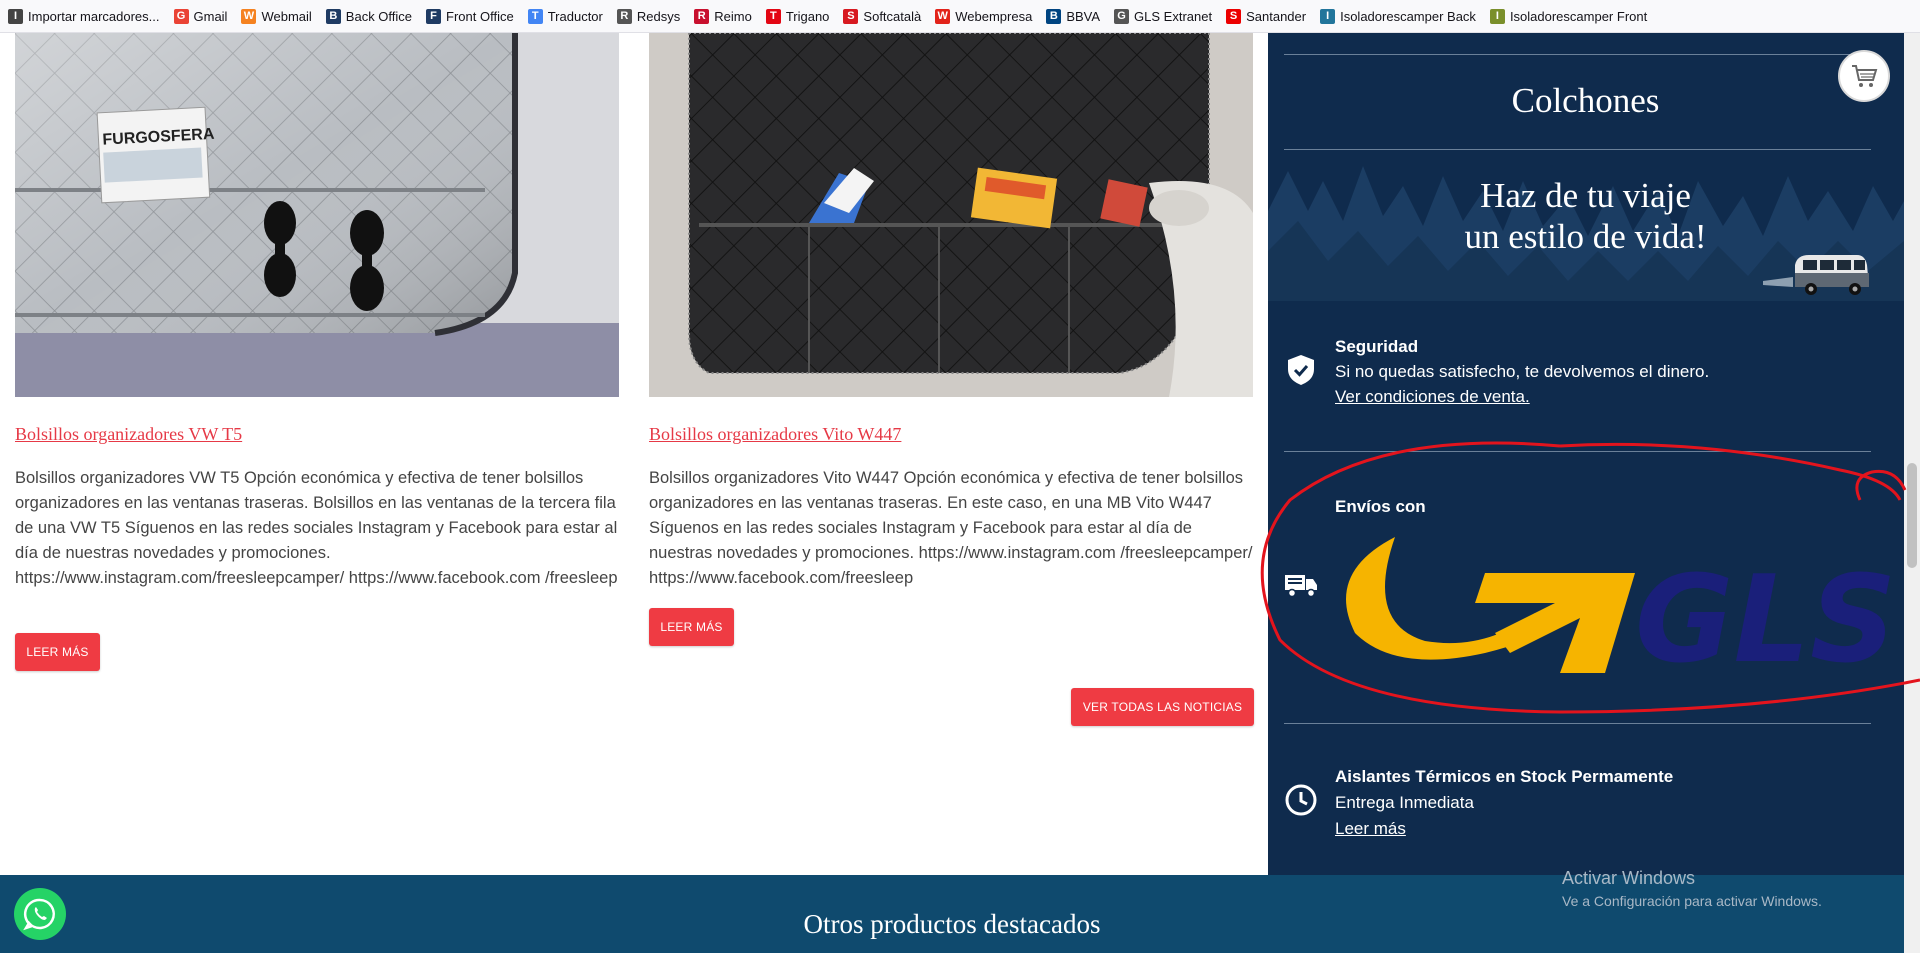  I want to click on bookmark-label: Softcatalà, so click(892, 16).